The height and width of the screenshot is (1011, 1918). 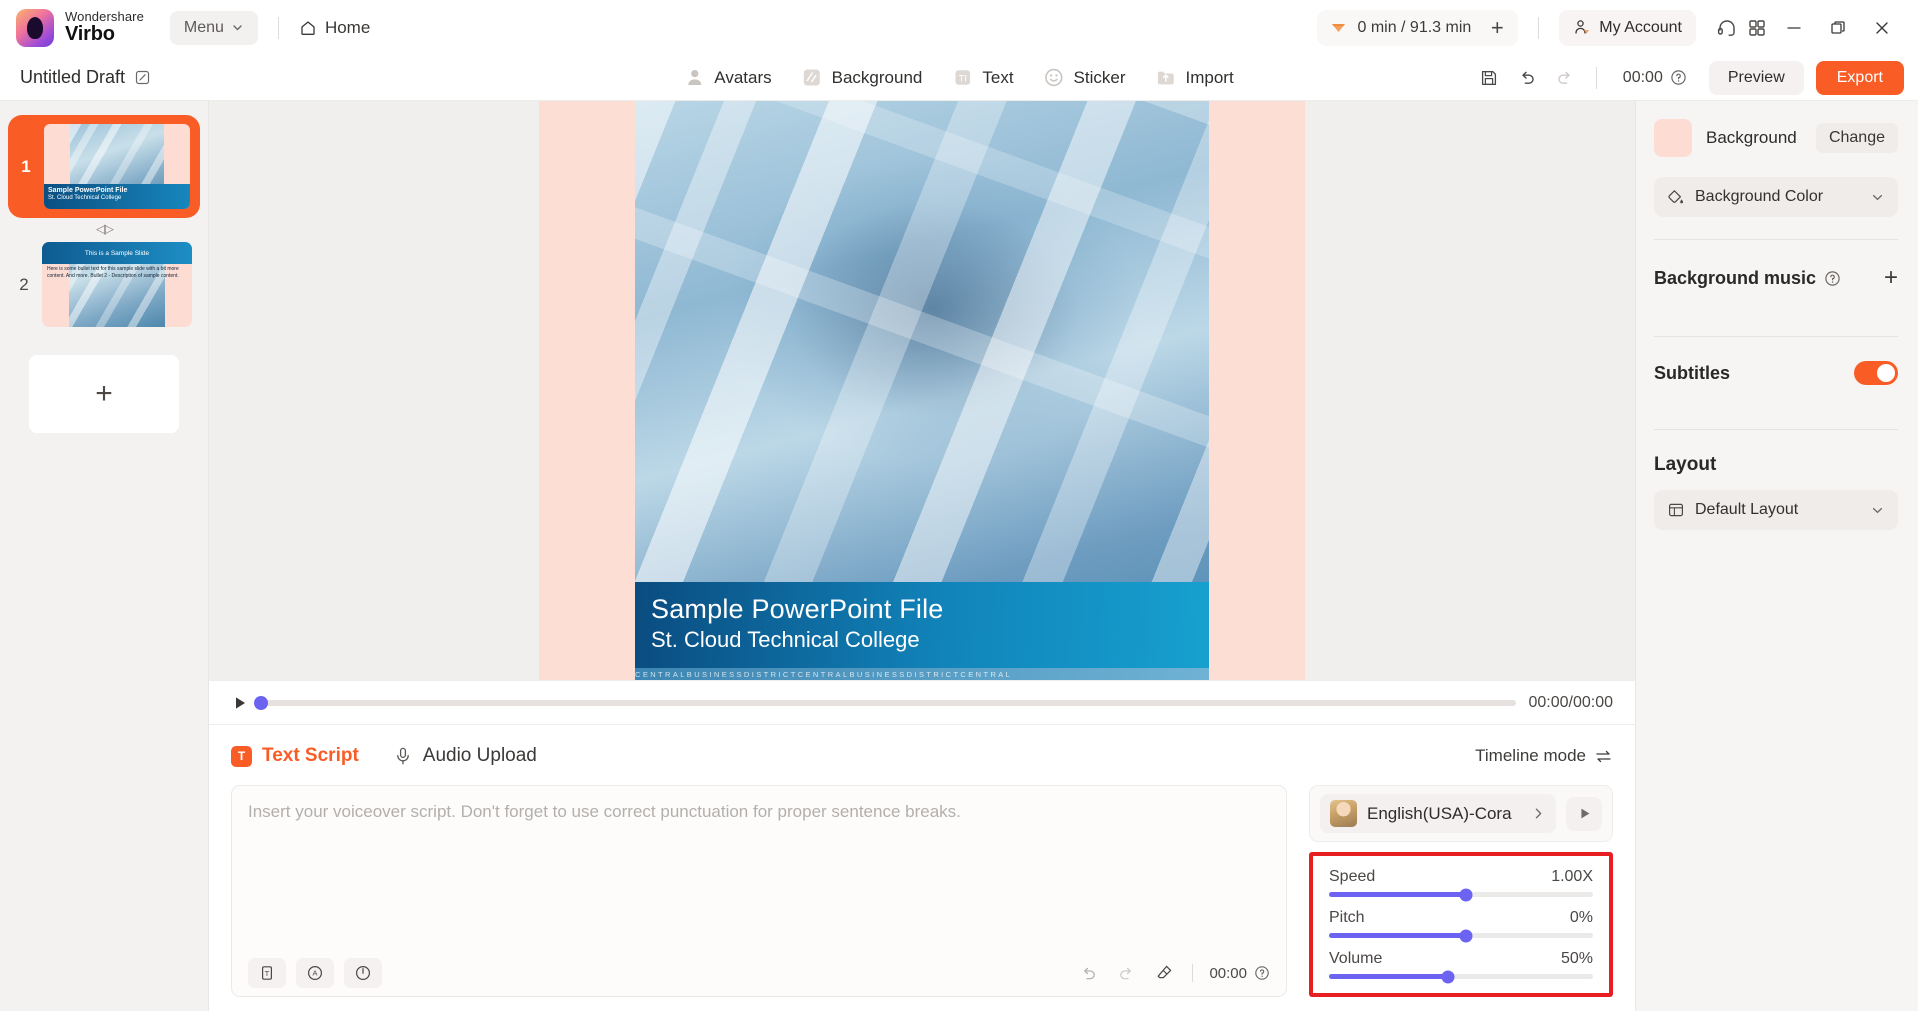 What do you see at coordinates (743, 77) in the screenshot?
I see `tool-avatars-label: Avatars` at bounding box center [743, 77].